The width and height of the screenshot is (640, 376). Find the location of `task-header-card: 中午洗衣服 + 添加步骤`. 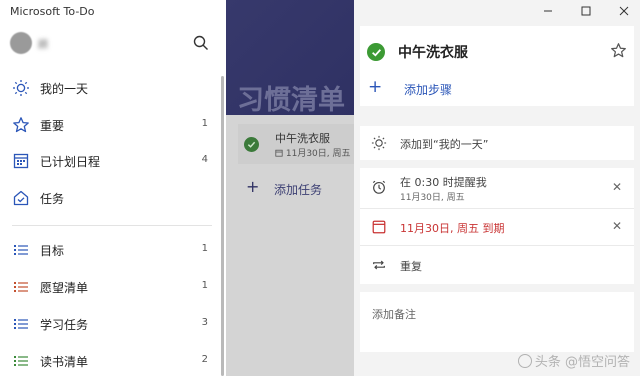

task-header-card: 中午洗衣服 + 添加步骤 is located at coordinates (497, 66).